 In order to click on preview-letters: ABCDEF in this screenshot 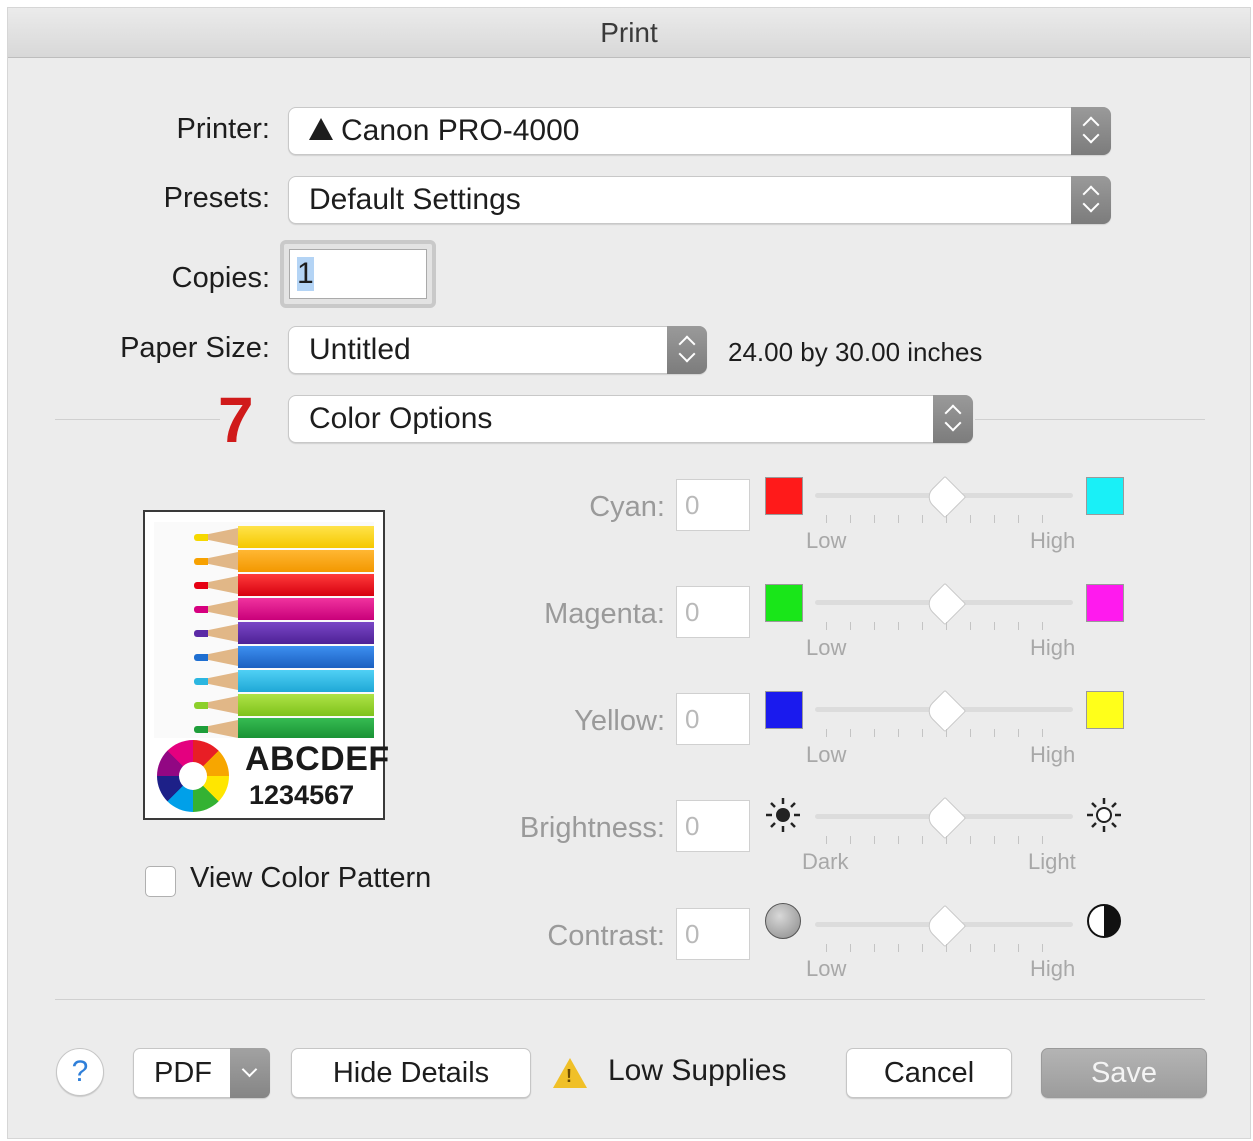, I will do `click(317, 759)`.